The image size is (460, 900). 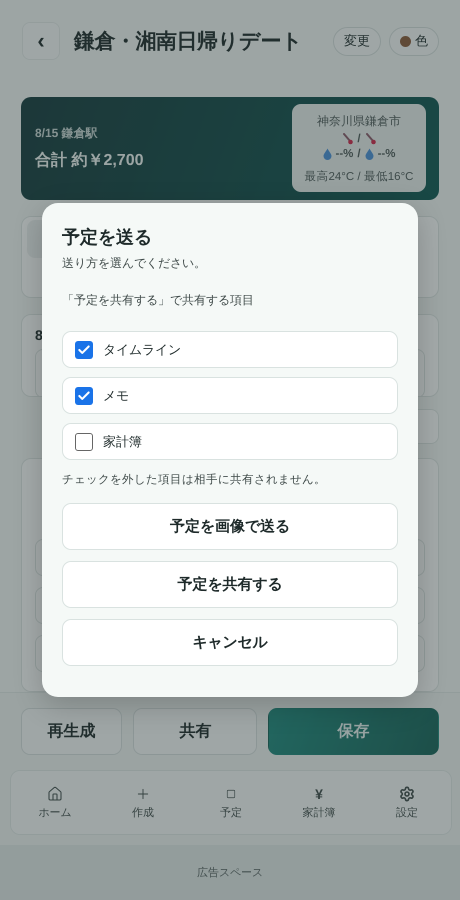 I want to click on dialog-button: 予定を画像で送る, so click(x=230, y=526).